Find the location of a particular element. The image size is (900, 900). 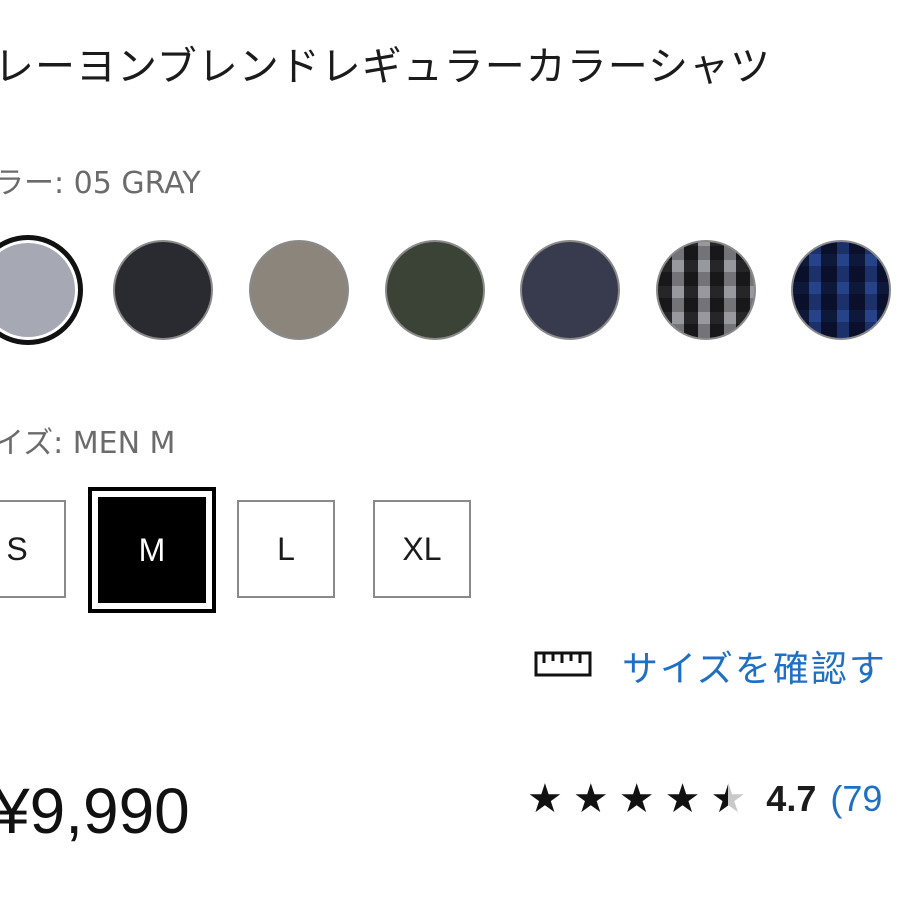

color-swatch-blue-check is located at coordinates (841, 290).